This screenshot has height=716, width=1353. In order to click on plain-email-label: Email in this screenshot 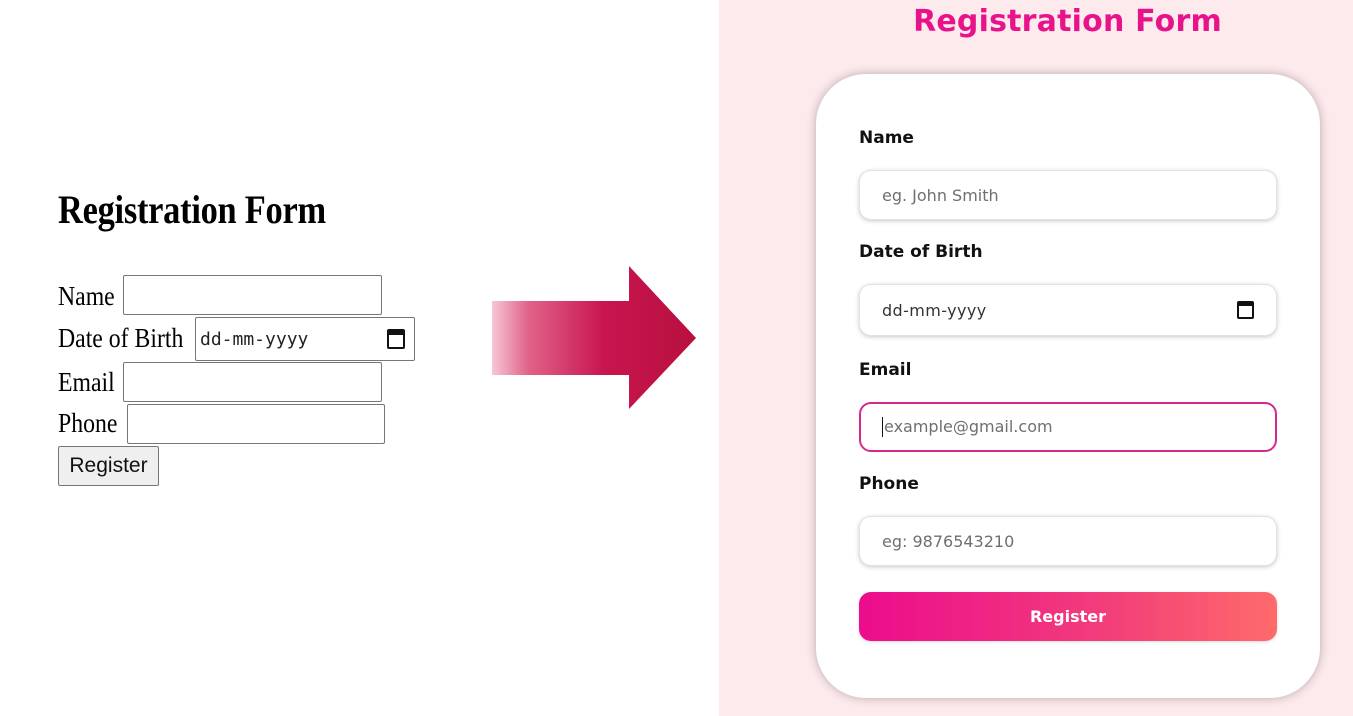, I will do `click(86, 381)`.